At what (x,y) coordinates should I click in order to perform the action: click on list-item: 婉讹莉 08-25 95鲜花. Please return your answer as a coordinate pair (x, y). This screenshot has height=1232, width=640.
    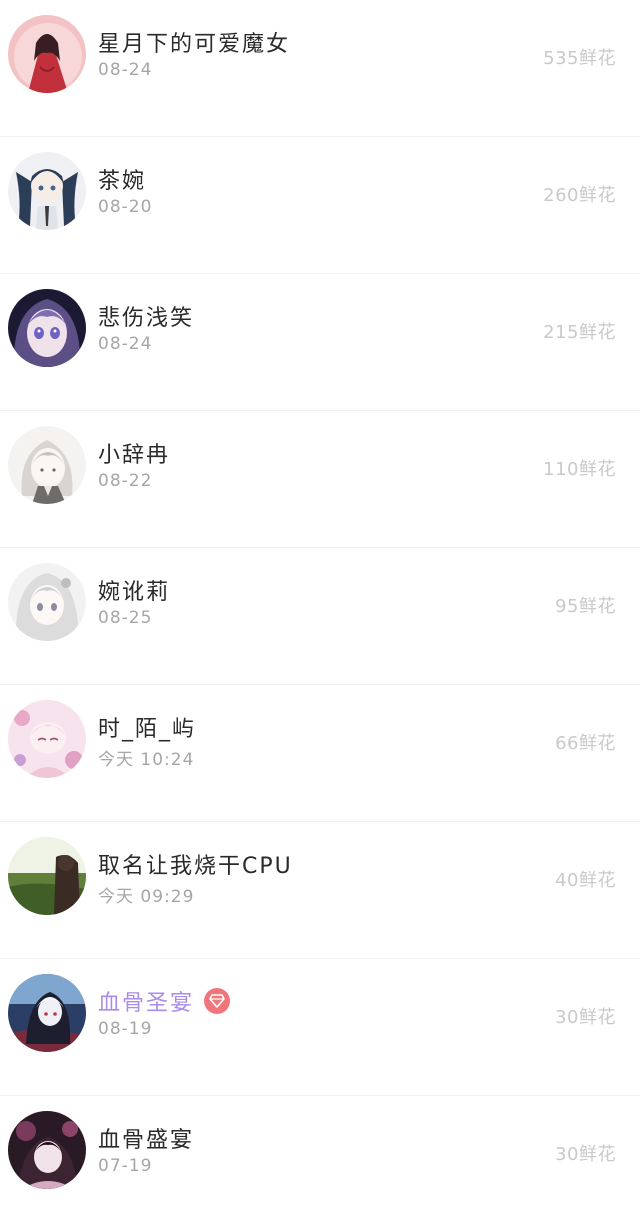
    Looking at the image, I should click on (320, 615).